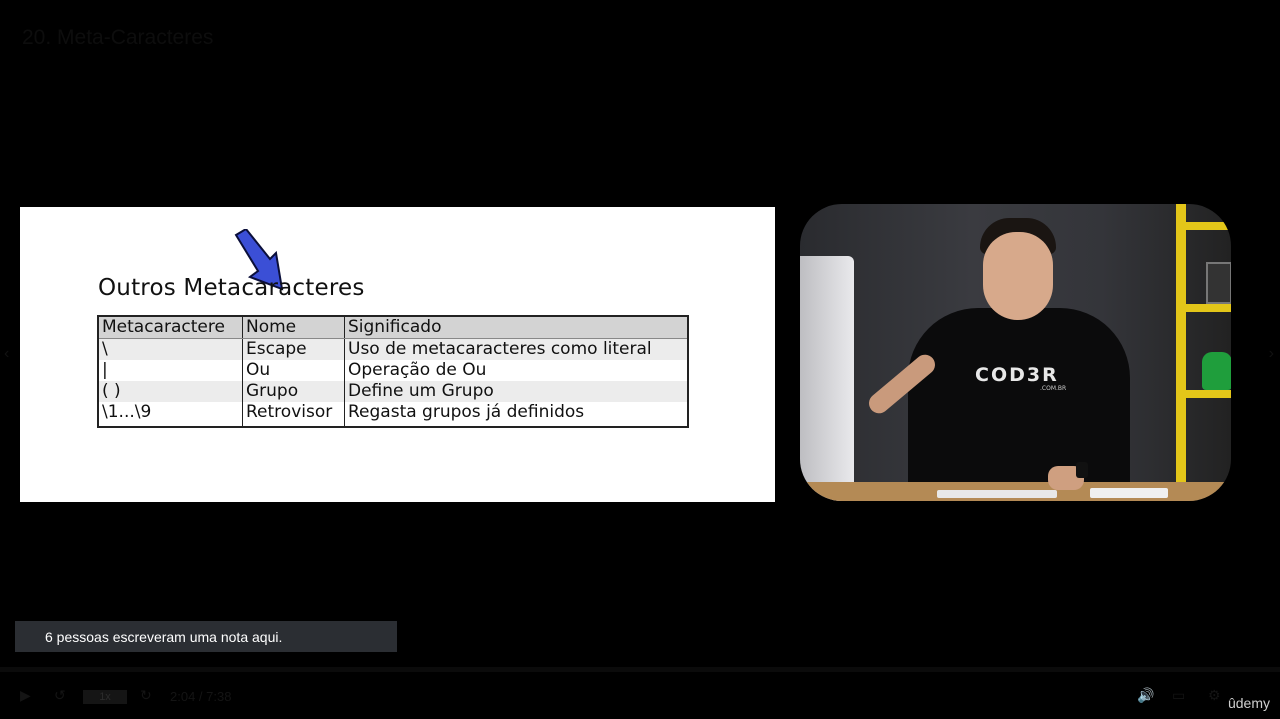 The image size is (1280, 719). I want to click on table-cell: Define um Grupo, so click(516, 391).